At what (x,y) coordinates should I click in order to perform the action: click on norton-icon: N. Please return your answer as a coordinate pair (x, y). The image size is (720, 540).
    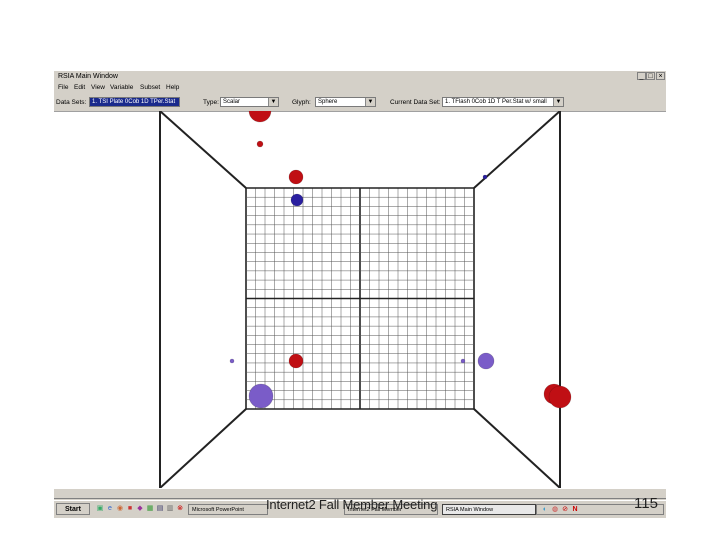
    Looking at the image, I should click on (575, 510).